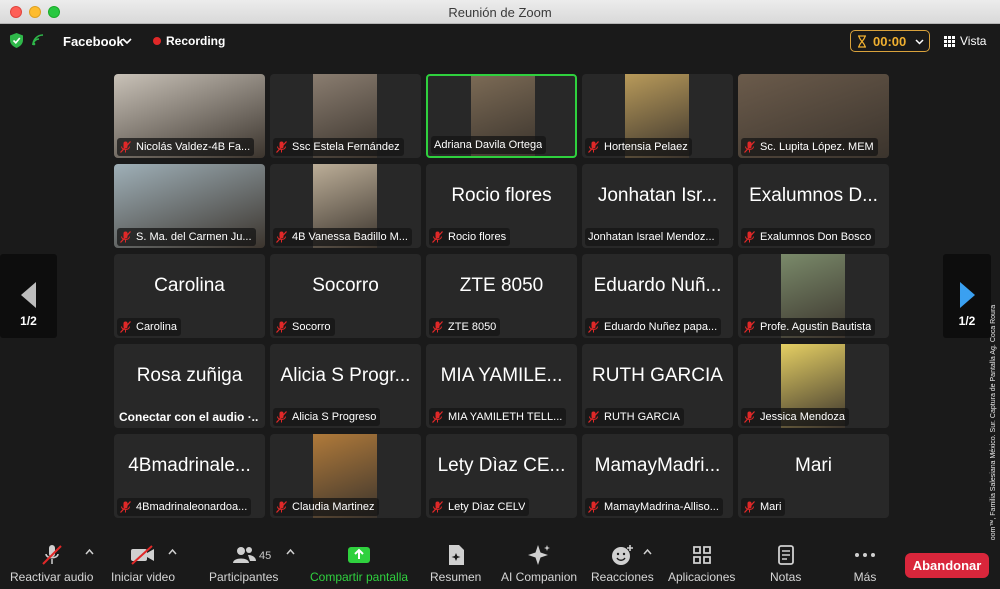 This screenshot has width=1000, height=589. Describe the element at coordinates (244, 555) in the screenshot. I see `participants-icon` at that location.